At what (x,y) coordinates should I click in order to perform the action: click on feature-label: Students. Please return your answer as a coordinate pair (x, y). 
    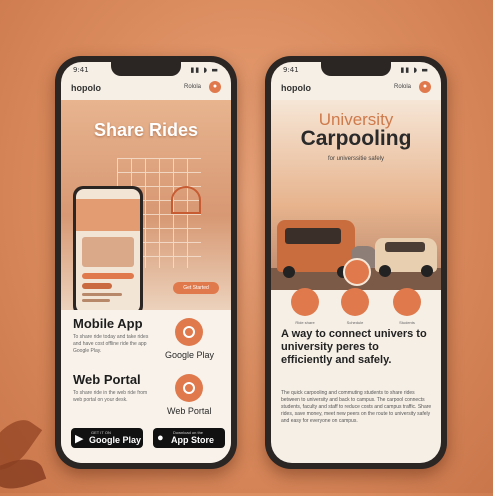
    Looking at the image, I should click on (407, 322).